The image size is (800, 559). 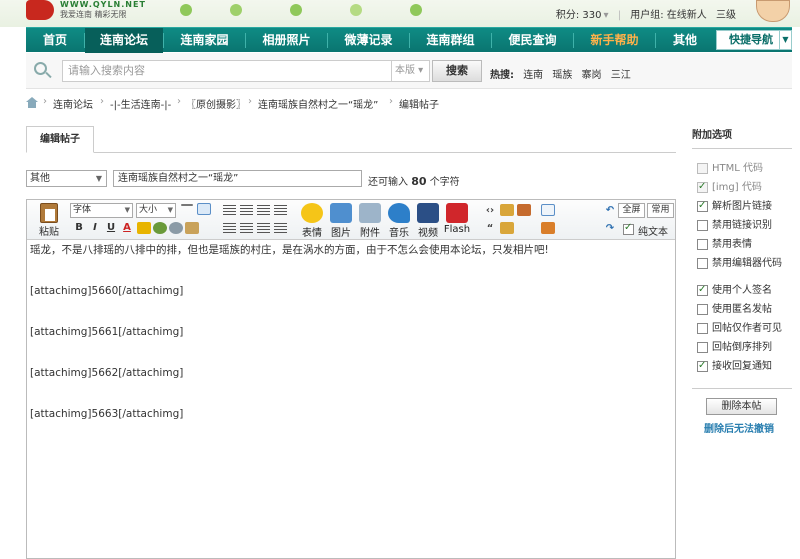 What do you see at coordinates (370, 213) in the screenshot?
I see `paperclip-icon` at bounding box center [370, 213].